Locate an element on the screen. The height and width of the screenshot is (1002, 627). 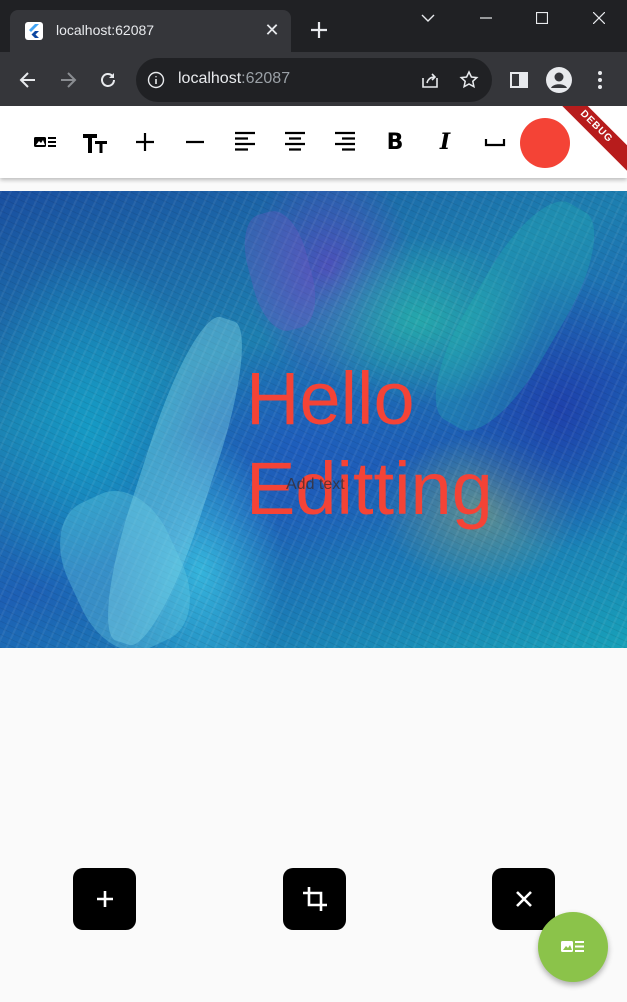
address-host: localhost is located at coordinates (210, 78).